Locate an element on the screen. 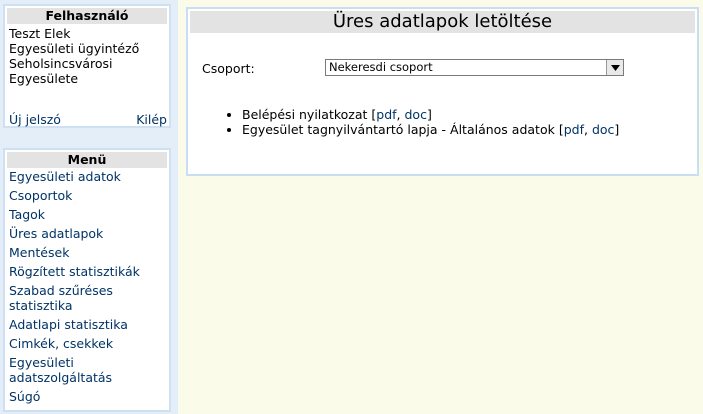  menu-item-egyesuleti-adatok: Egyesületi adatok is located at coordinates (89, 176).